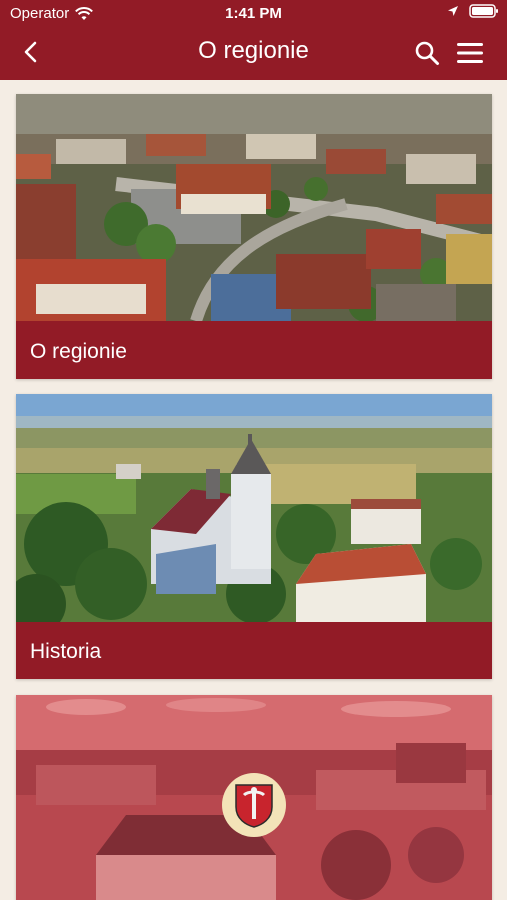 This screenshot has height=900, width=507. I want to click on navigation-bar: O regionie, so click(253, 53).